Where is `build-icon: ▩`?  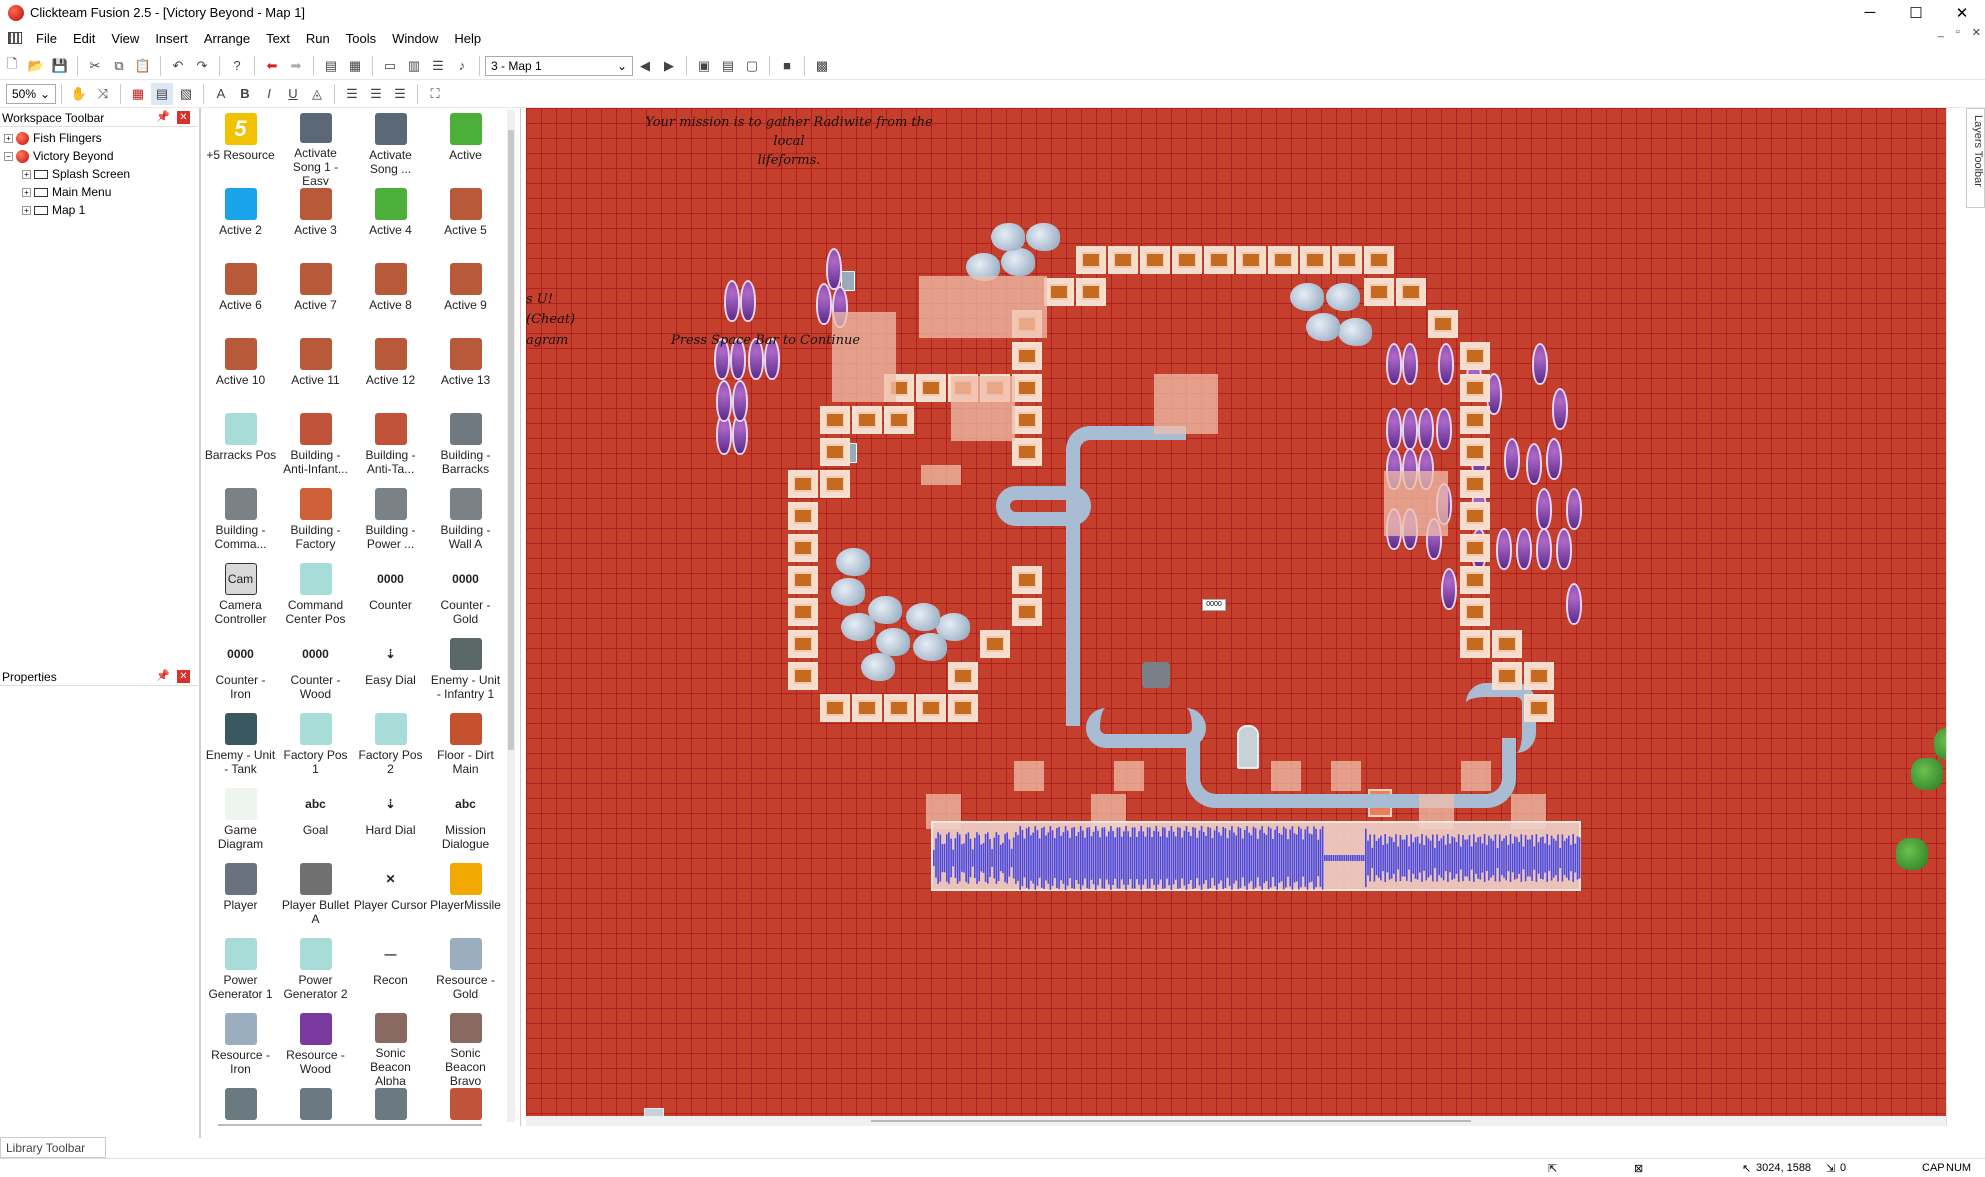 build-icon: ▩ is located at coordinates (822, 66).